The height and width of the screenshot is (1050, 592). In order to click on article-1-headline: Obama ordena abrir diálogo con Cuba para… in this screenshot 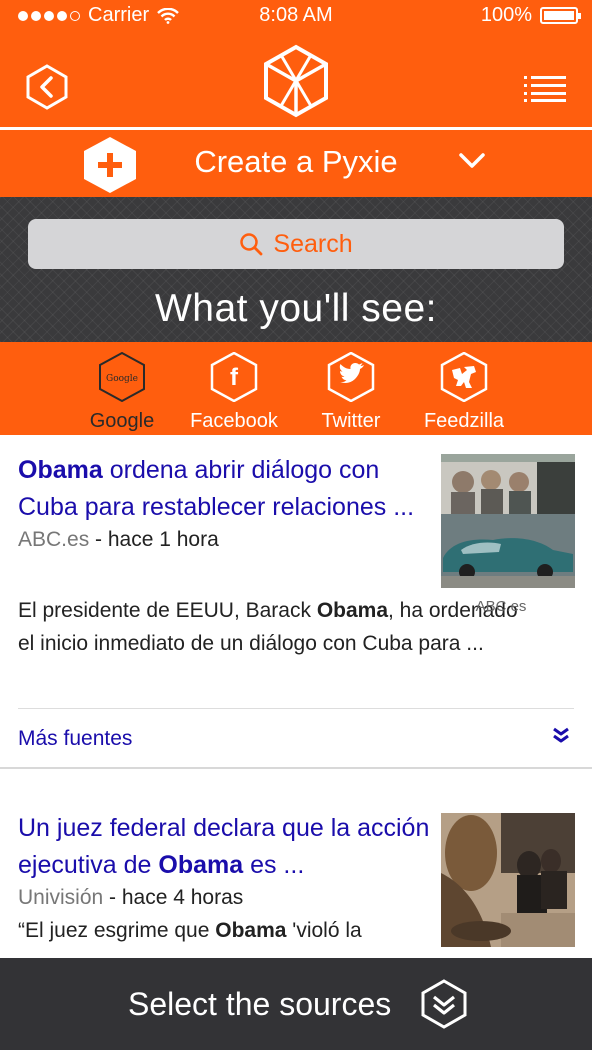, I will do `click(228, 489)`.